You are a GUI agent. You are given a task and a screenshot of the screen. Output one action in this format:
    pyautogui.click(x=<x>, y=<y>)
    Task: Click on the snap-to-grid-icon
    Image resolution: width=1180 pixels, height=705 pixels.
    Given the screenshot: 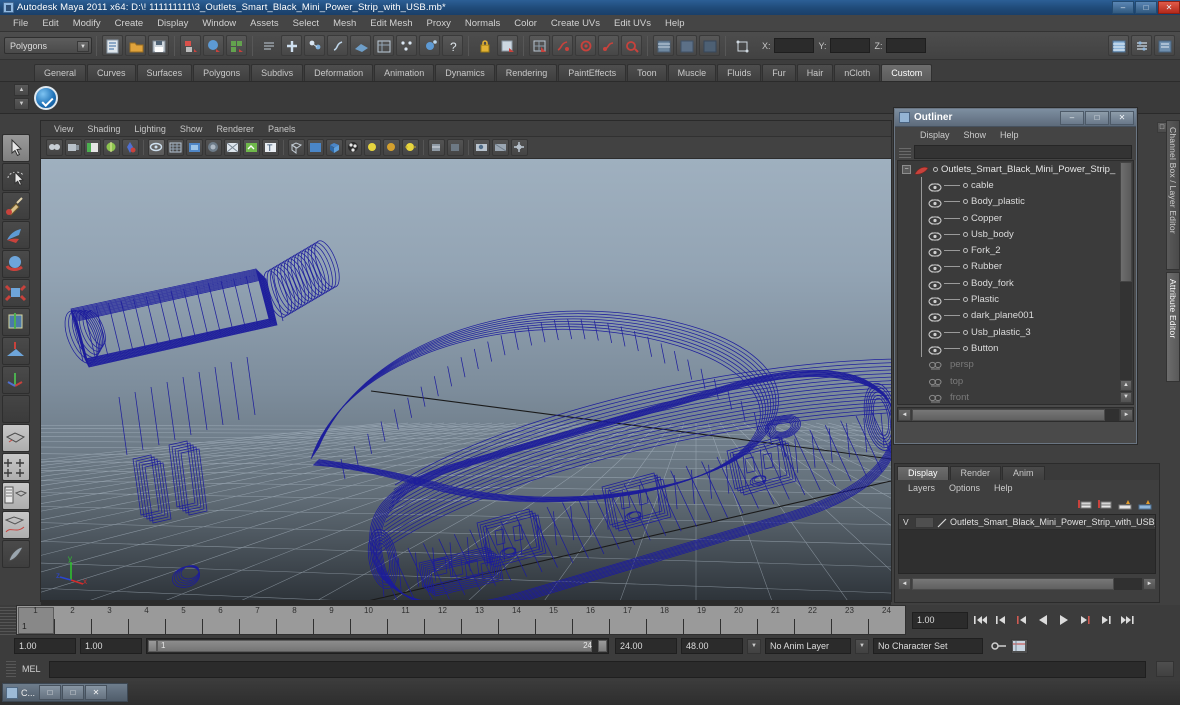 What is the action you would take?
    pyautogui.click(x=360, y=45)
    